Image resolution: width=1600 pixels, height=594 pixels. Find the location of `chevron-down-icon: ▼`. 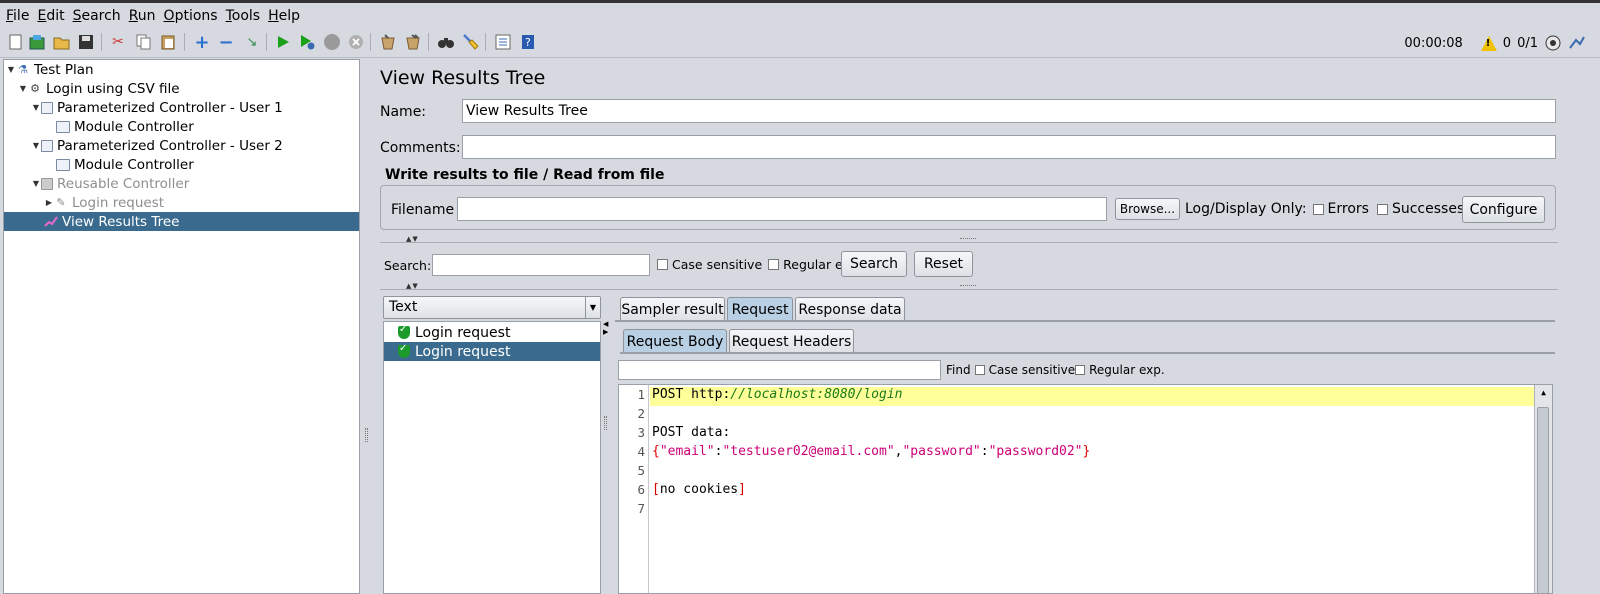

chevron-down-icon: ▼ is located at coordinates (592, 307).